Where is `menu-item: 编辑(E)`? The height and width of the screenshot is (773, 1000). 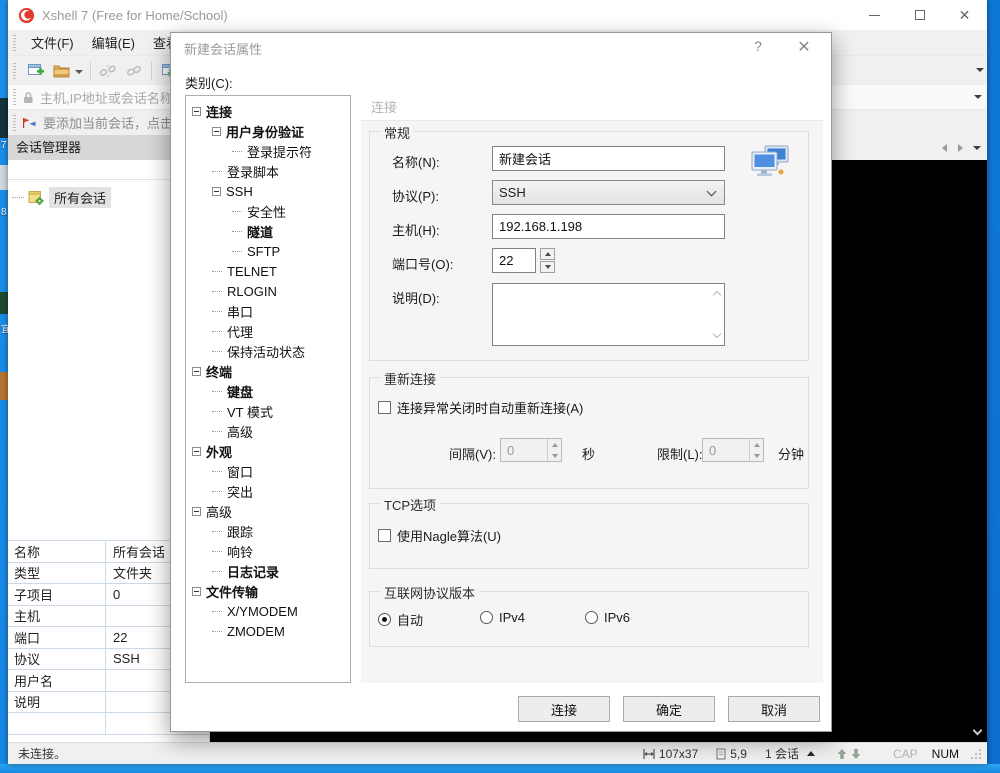
menu-item: 编辑(E) is located at coordinates (113, 42).